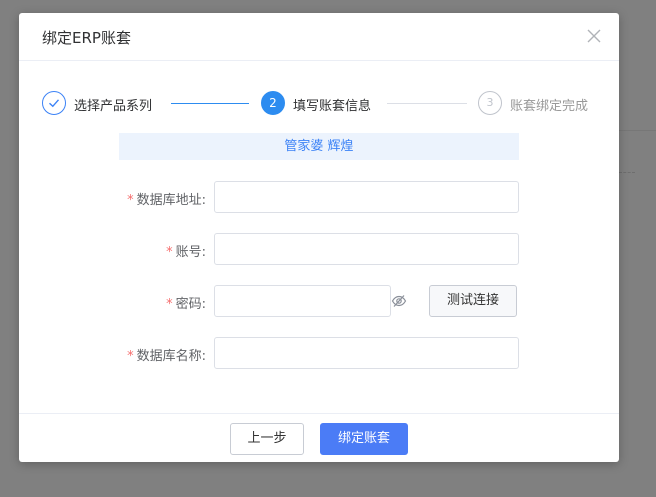 The height and width of the screenshot is (497, 656). Describe the element at coordinates (267, 439) in the screenshot. I see `previous-step-button: 上一步` at that location.